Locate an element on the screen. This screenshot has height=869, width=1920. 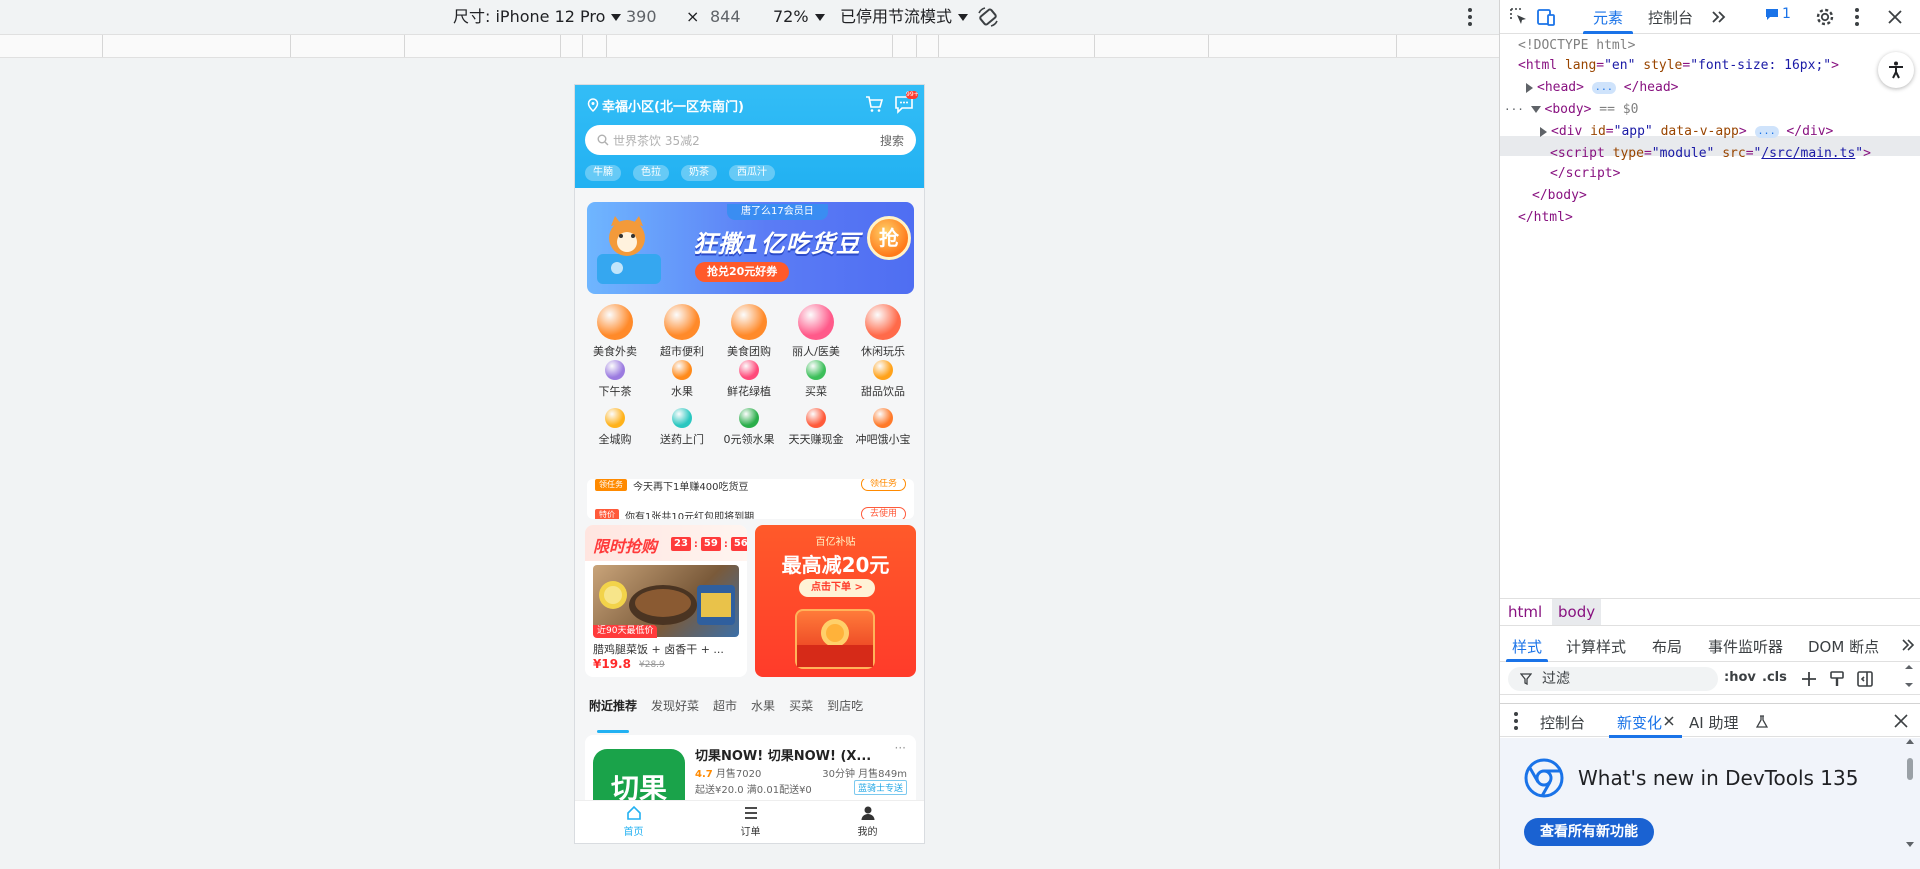
scrollbar is located at coordinates (1910, 793).